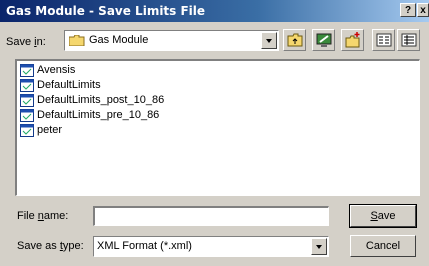 The image size is (429, 266). What do you see at coordinates (43, 216) in the screenshot?
I see `file-name-label: File name:` at bounding box center [43, 216].